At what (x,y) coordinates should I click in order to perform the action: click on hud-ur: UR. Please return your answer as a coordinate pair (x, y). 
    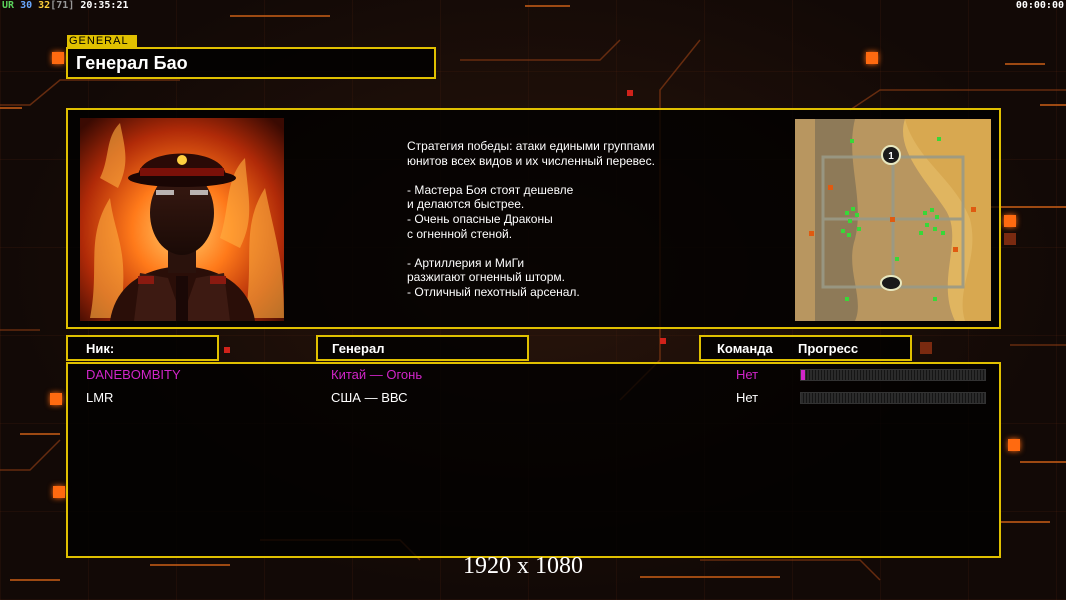
    Looking at the image, I should click on (8, 5).